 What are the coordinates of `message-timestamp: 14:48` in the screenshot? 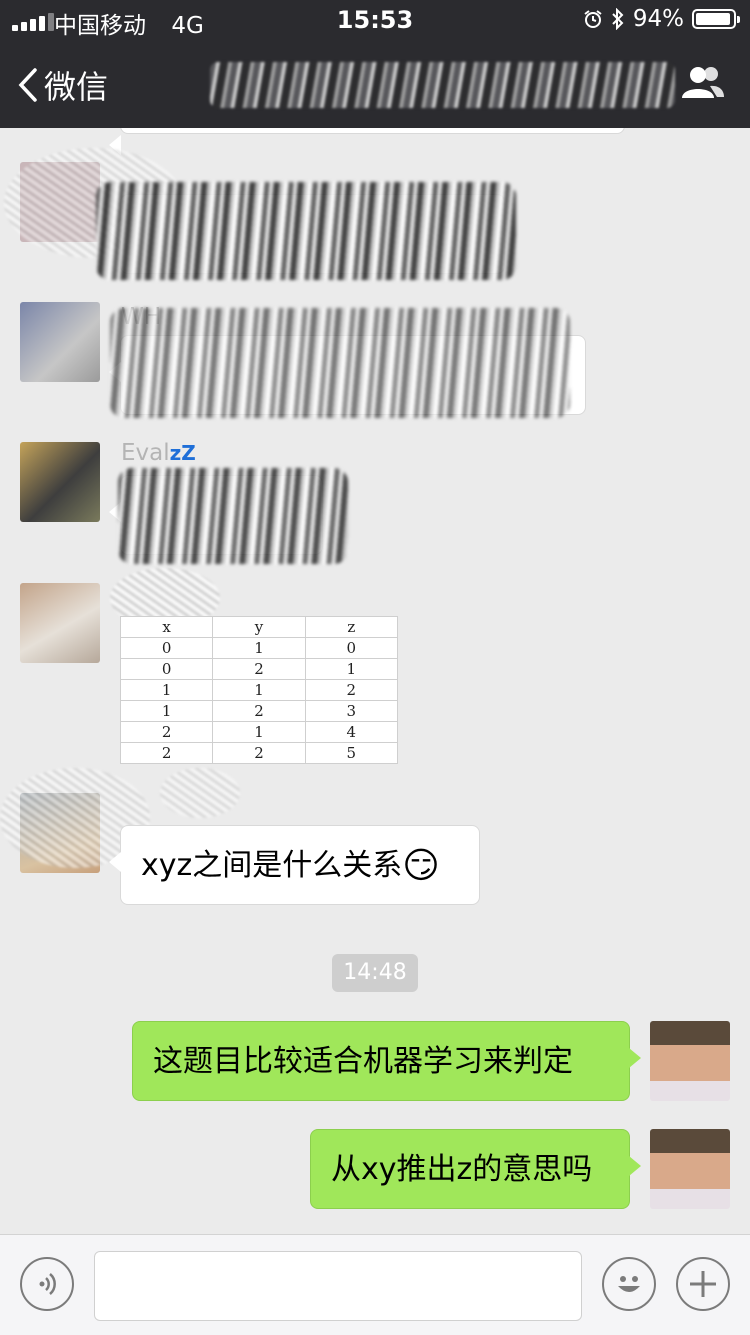 It's located at (375, 973).